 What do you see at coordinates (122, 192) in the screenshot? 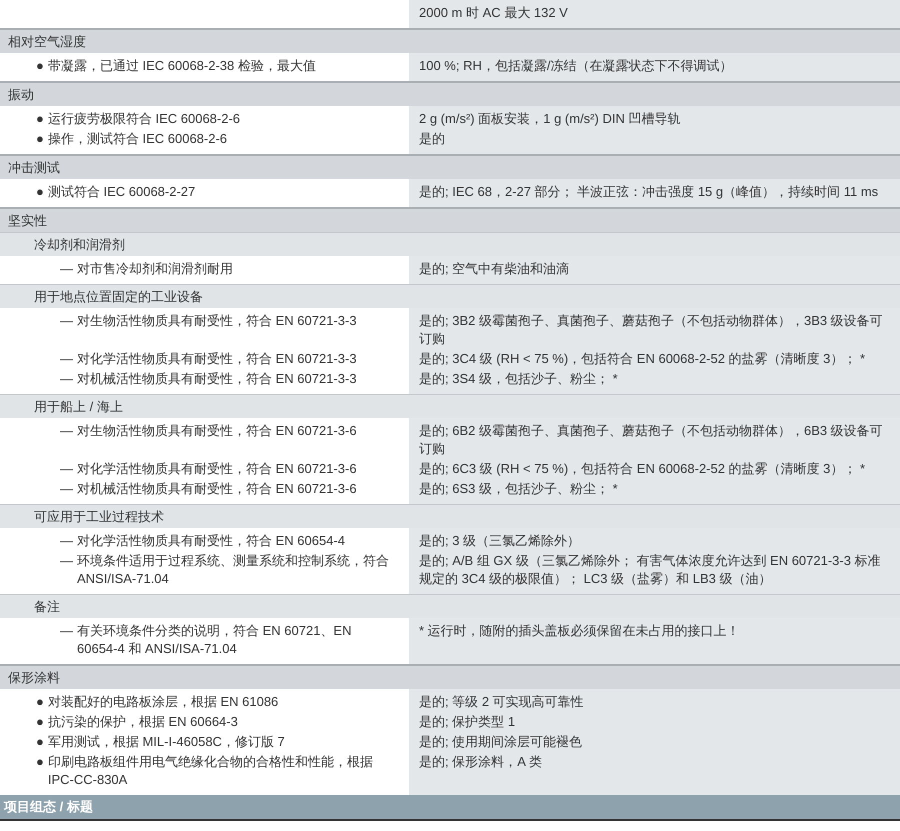
I see `spec-label: 测试符合 IEC 60068-2-27` at bounding box center [122, 192].